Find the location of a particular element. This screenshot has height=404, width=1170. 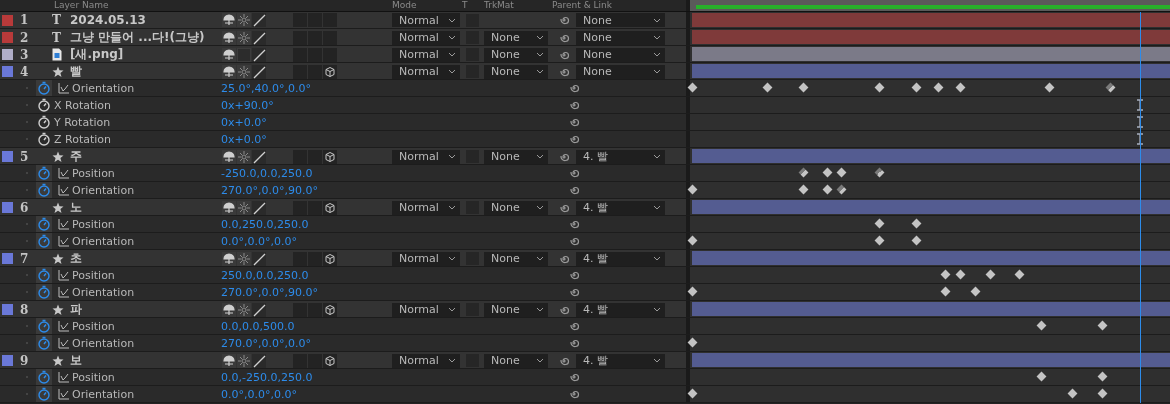

column-header: Parent & Link is located at coordinates (597, 5).